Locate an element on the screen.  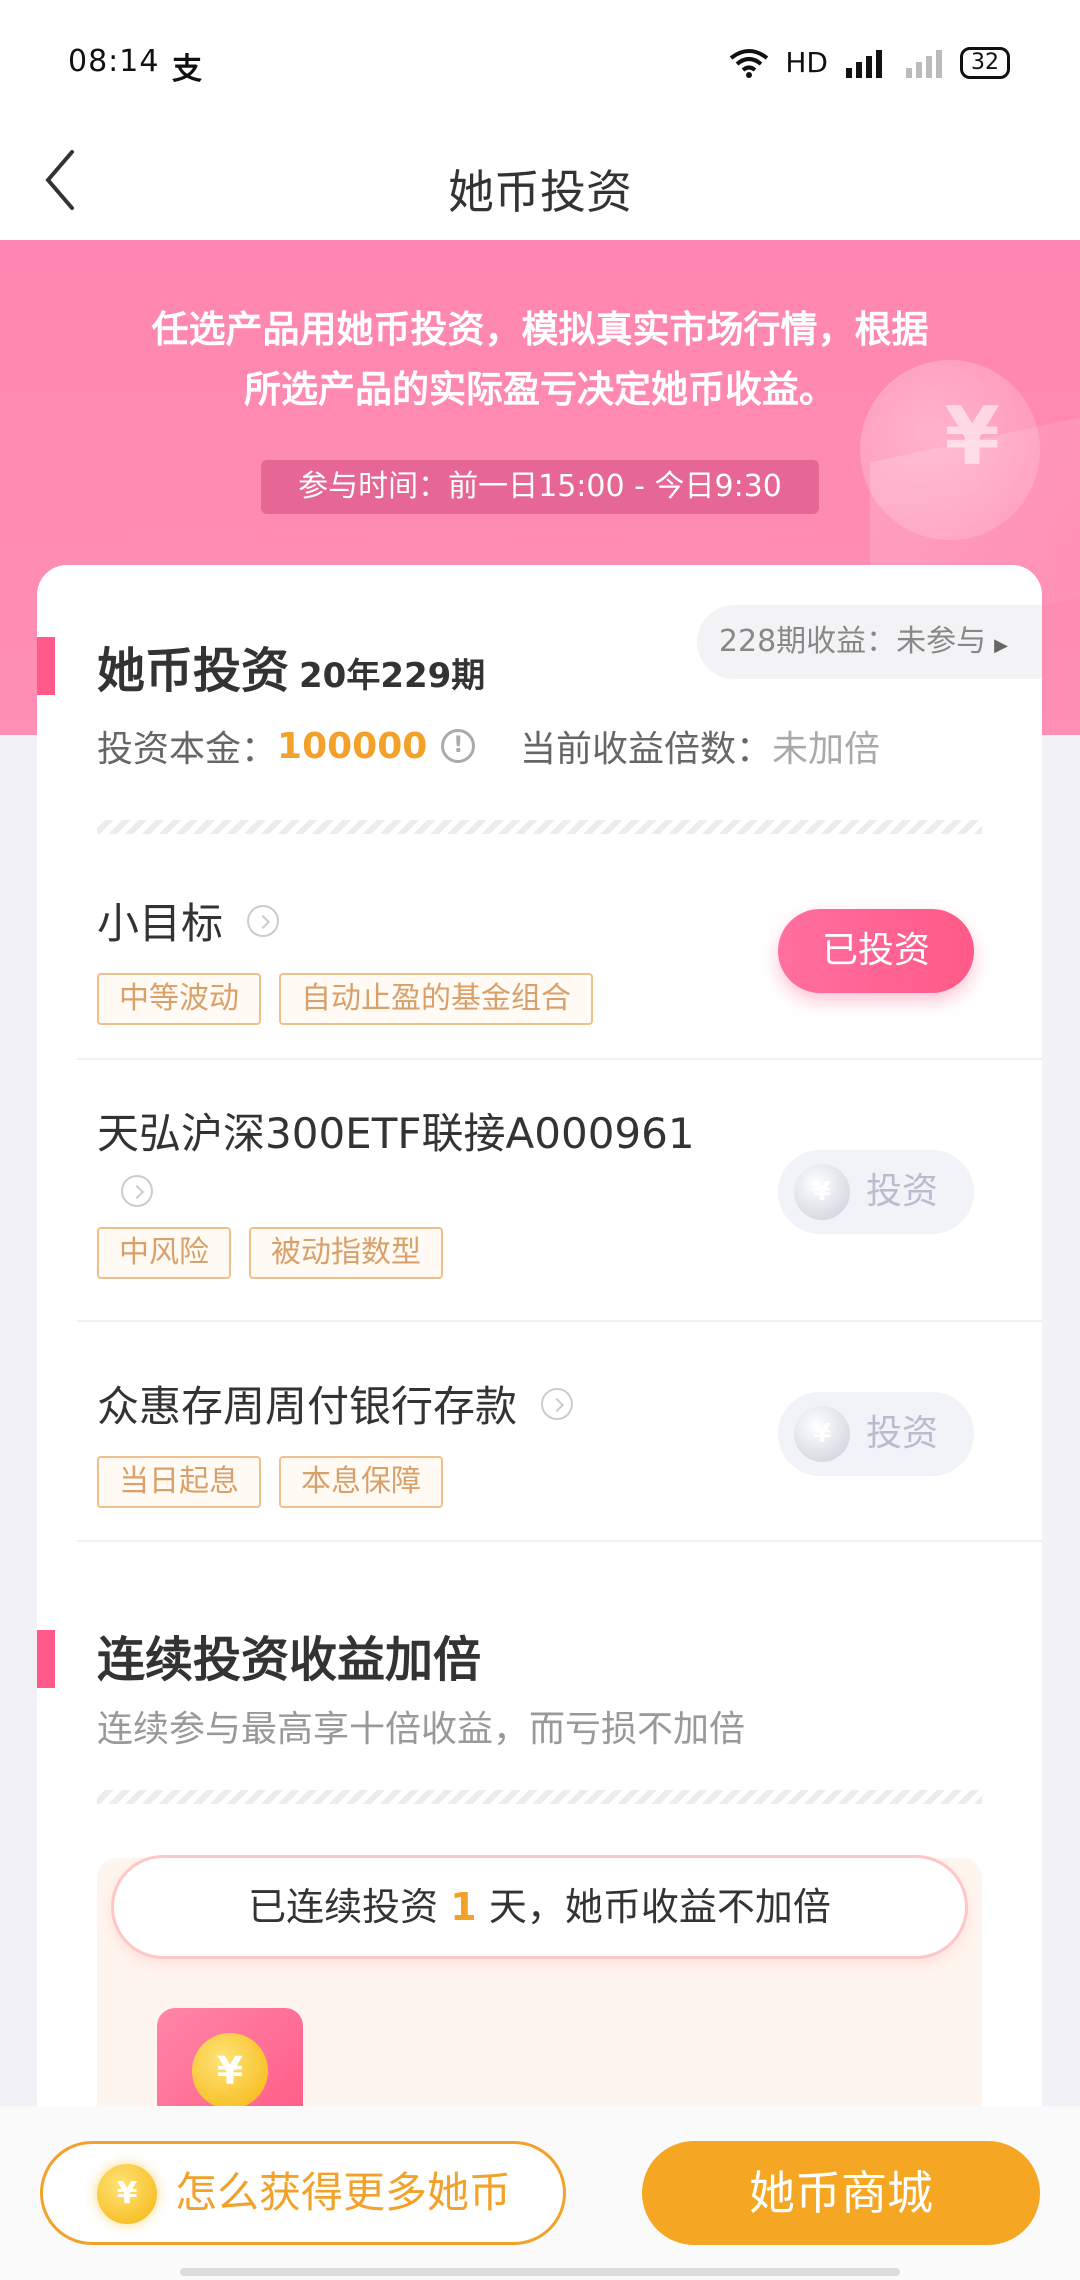
product-tag: 自动止盈的基金组合 is located at coordinates (436, 999).